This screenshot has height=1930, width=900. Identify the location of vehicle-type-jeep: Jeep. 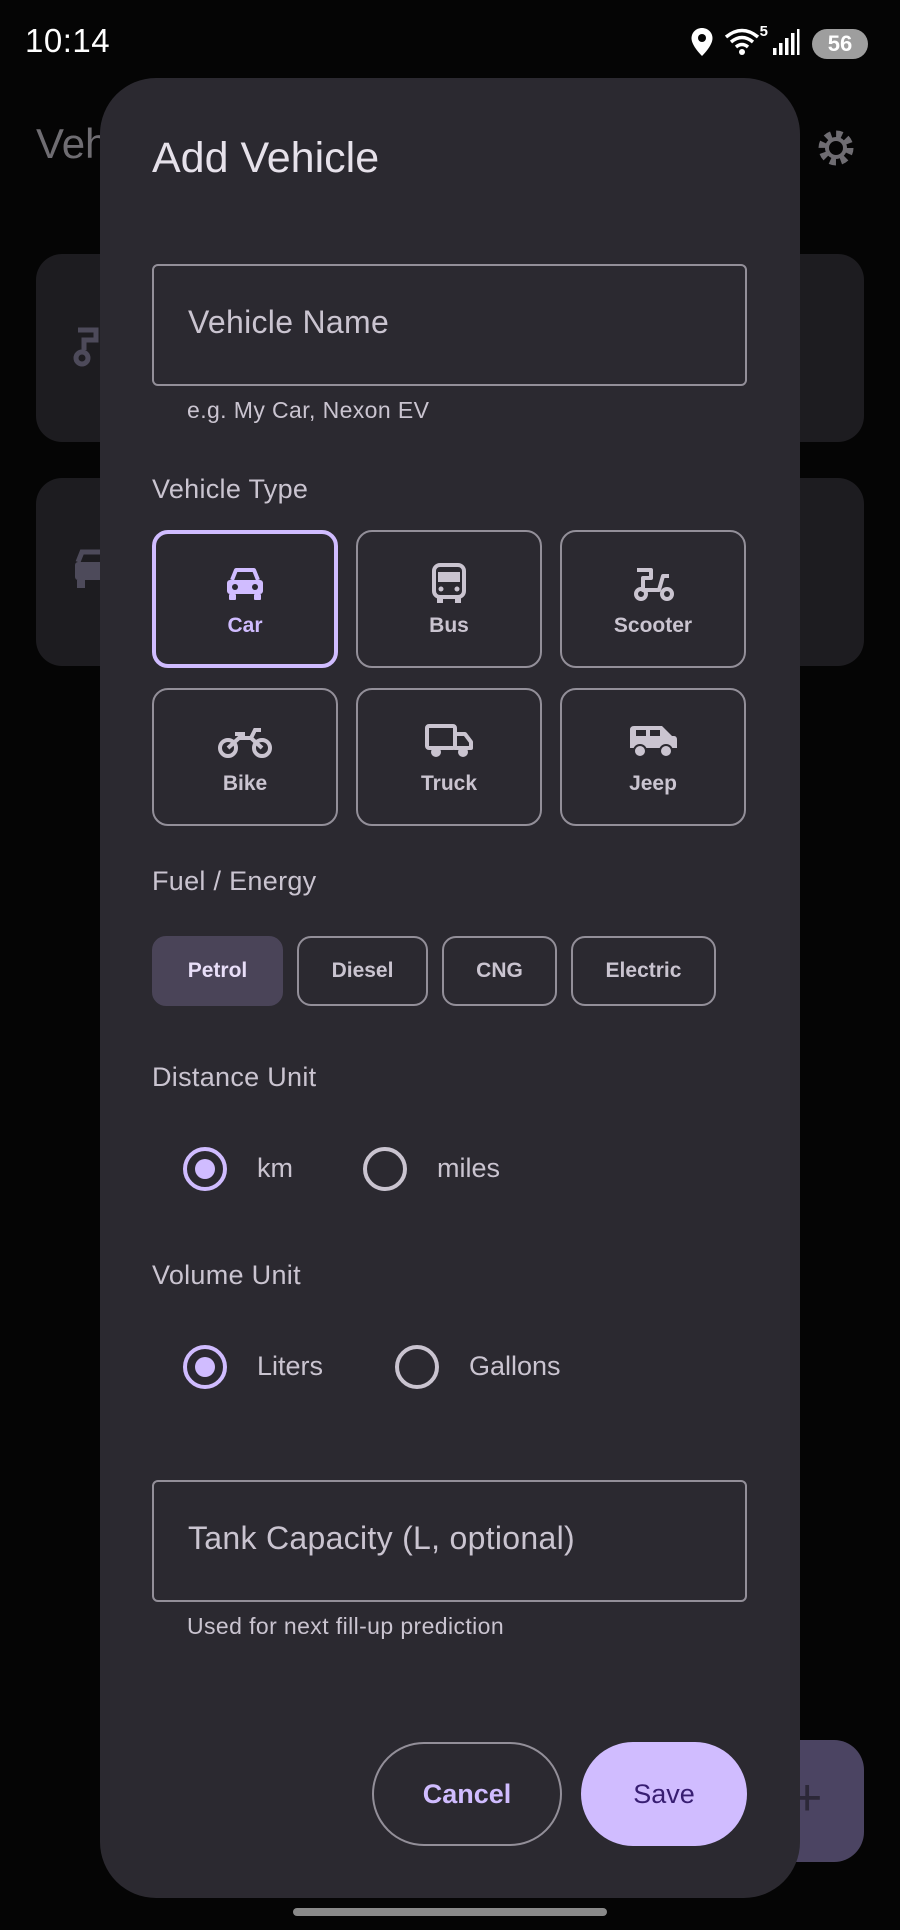
(653, 757).